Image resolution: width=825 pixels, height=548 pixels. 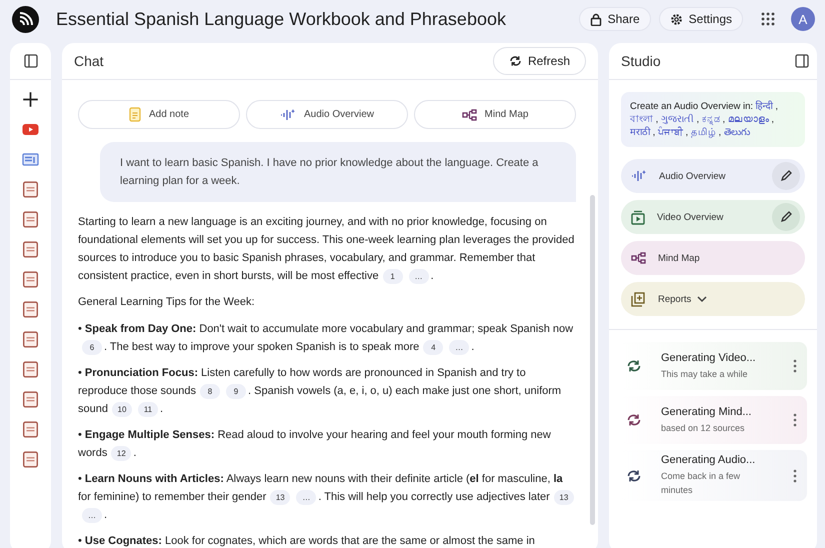 What do you see at coordinates (592, 360) in the screenshot?
I see `scrollbar` at bounding box center [592, 360].